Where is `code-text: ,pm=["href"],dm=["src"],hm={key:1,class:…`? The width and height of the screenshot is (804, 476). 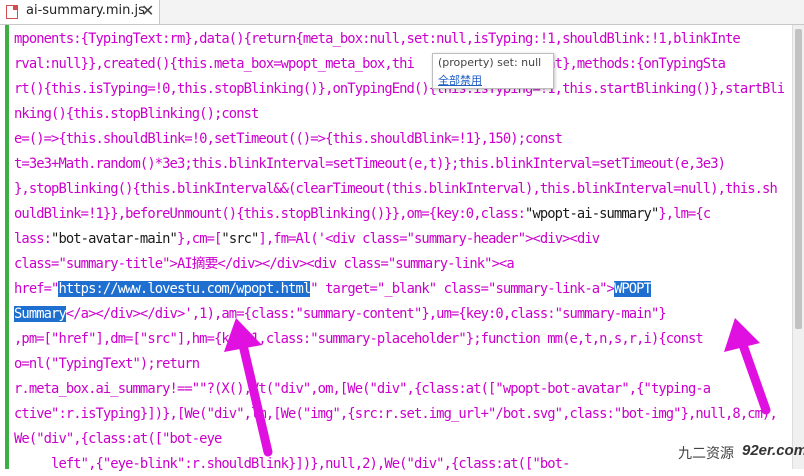 code-text: ,pm=["href"],dm=["src"],hm={key:1,class:… is located at coordinates (359, 339).